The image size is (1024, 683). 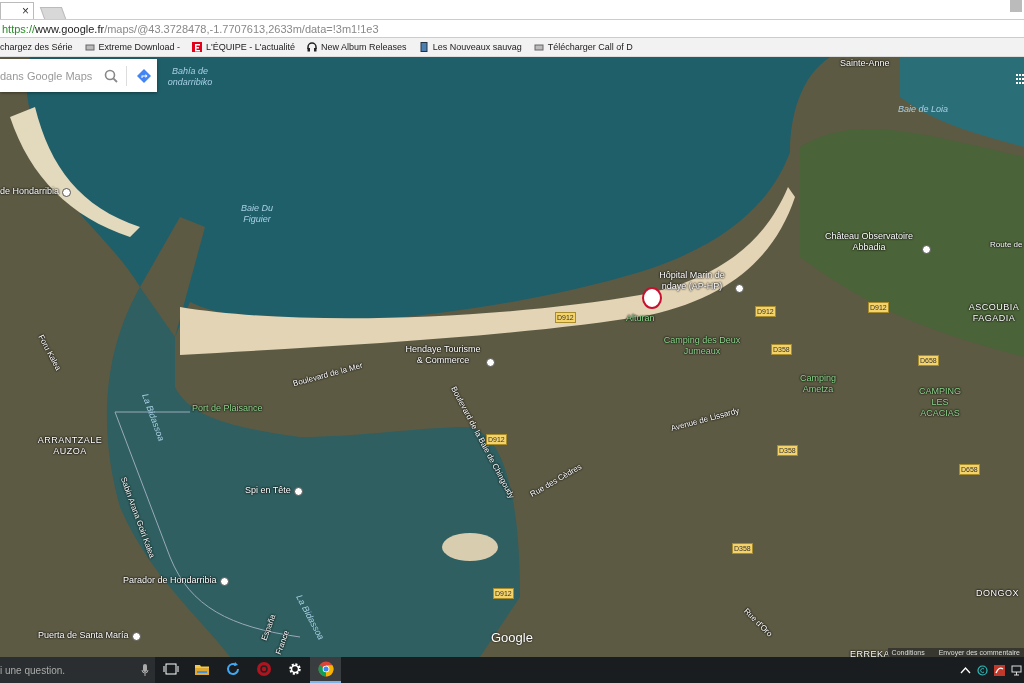 I want to click on circular-arrow-icon, so click(x=232, y=669).